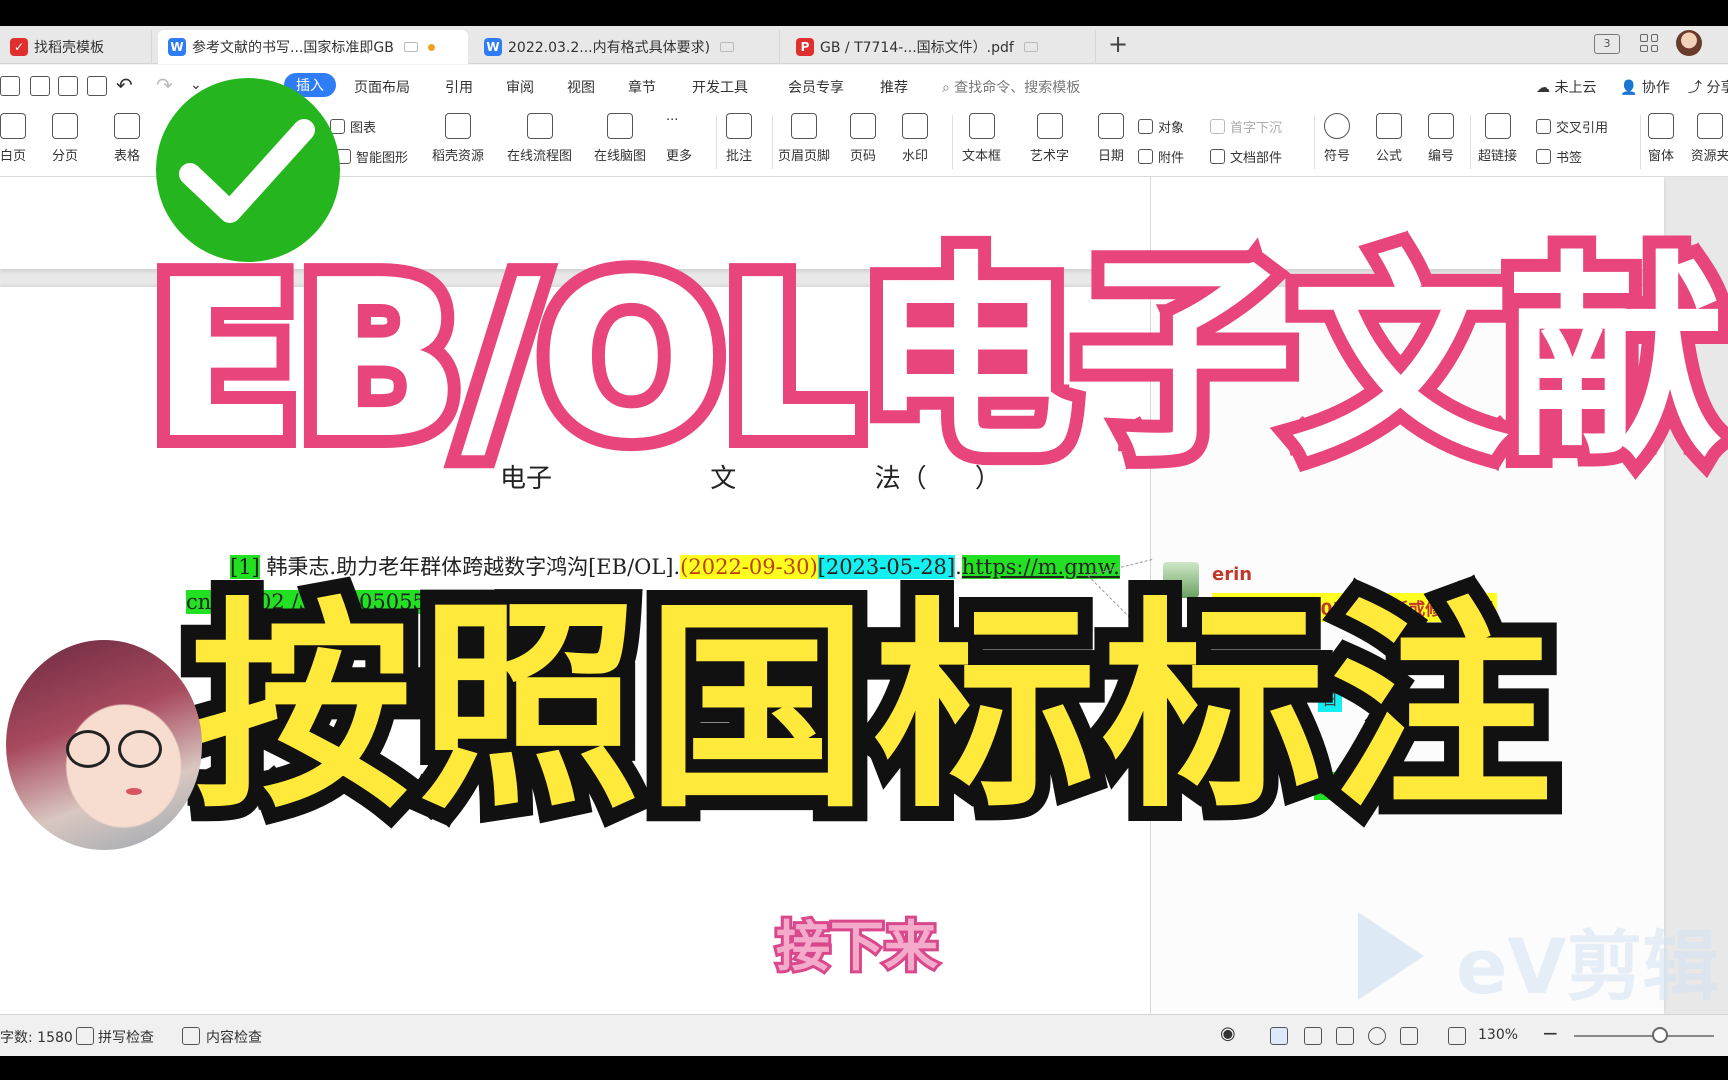  Describe the element at coordinates (1246, 156) in the screenshot. I see `doc-part-button: 文档部件` at that location.